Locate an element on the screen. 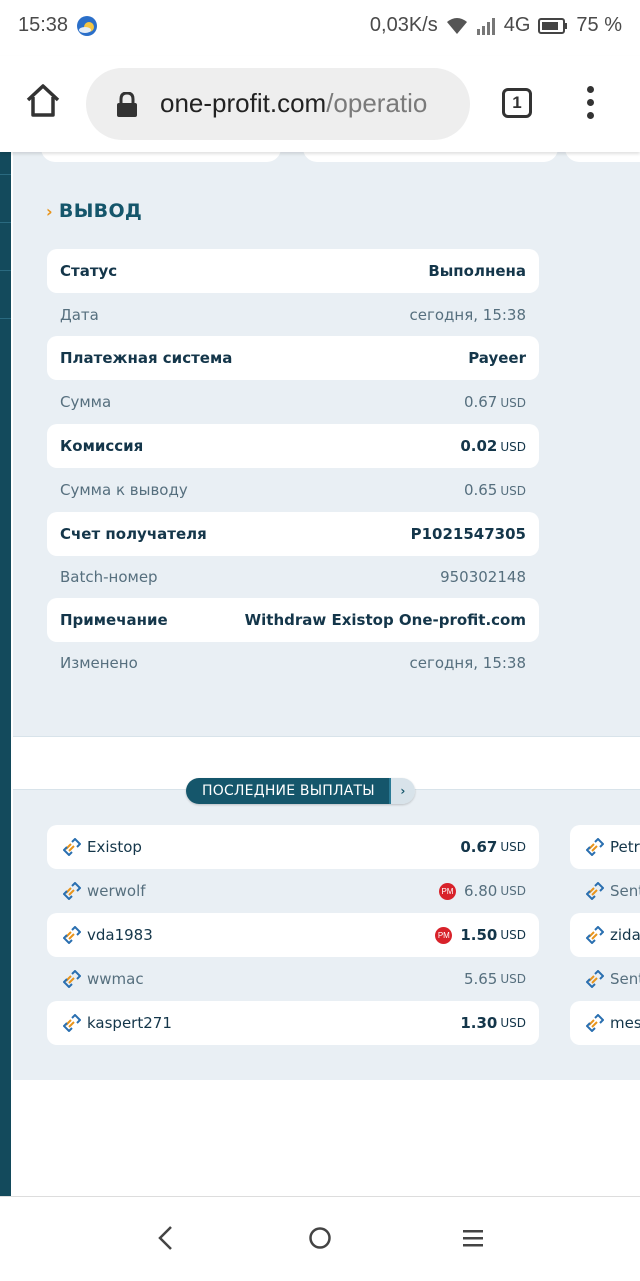 This screenshot has height=1281, width=640. detail-label: Комиссия is located at coordinates (102, 446).